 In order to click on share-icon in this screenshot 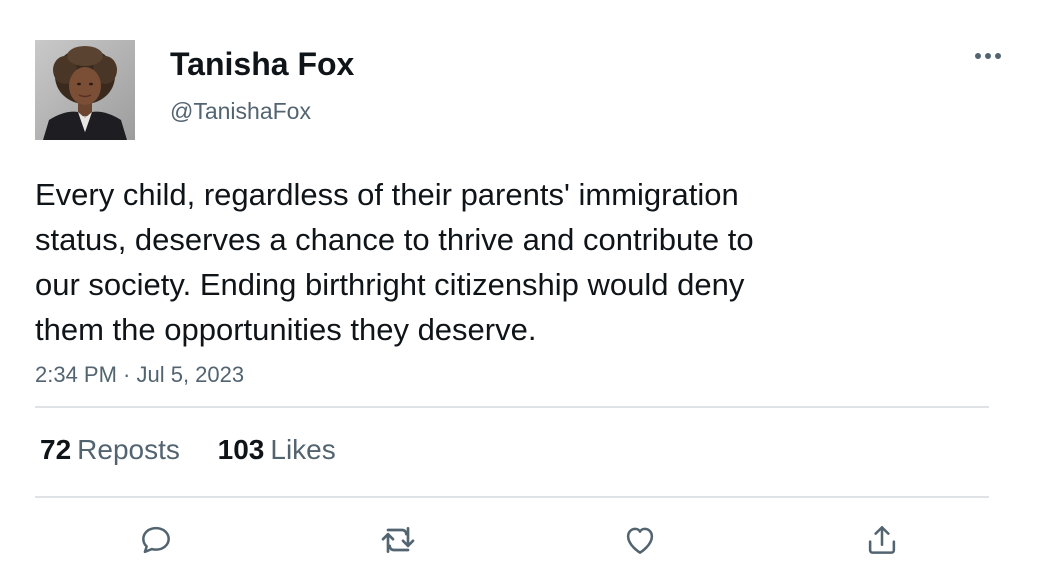, I will do `click(882, 540)`.